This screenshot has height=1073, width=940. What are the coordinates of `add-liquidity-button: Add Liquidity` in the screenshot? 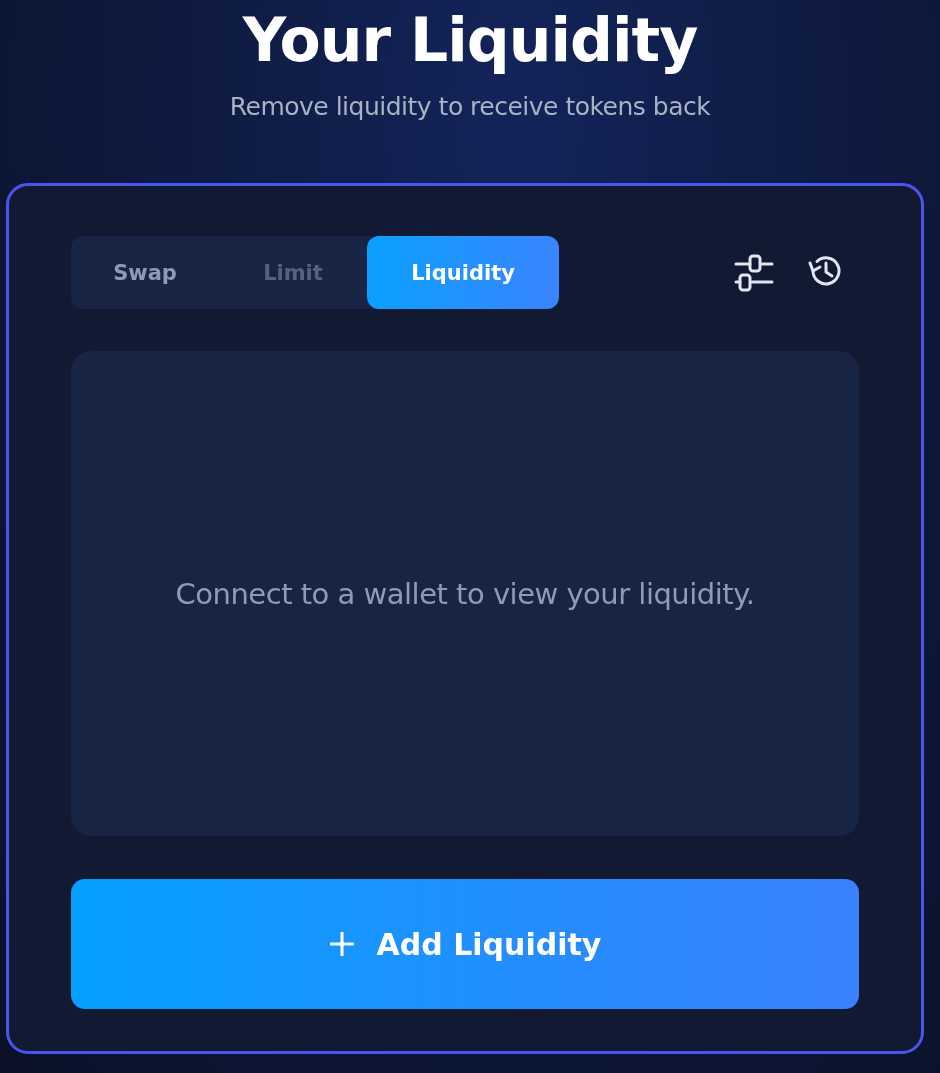 It's located at (465, 944).